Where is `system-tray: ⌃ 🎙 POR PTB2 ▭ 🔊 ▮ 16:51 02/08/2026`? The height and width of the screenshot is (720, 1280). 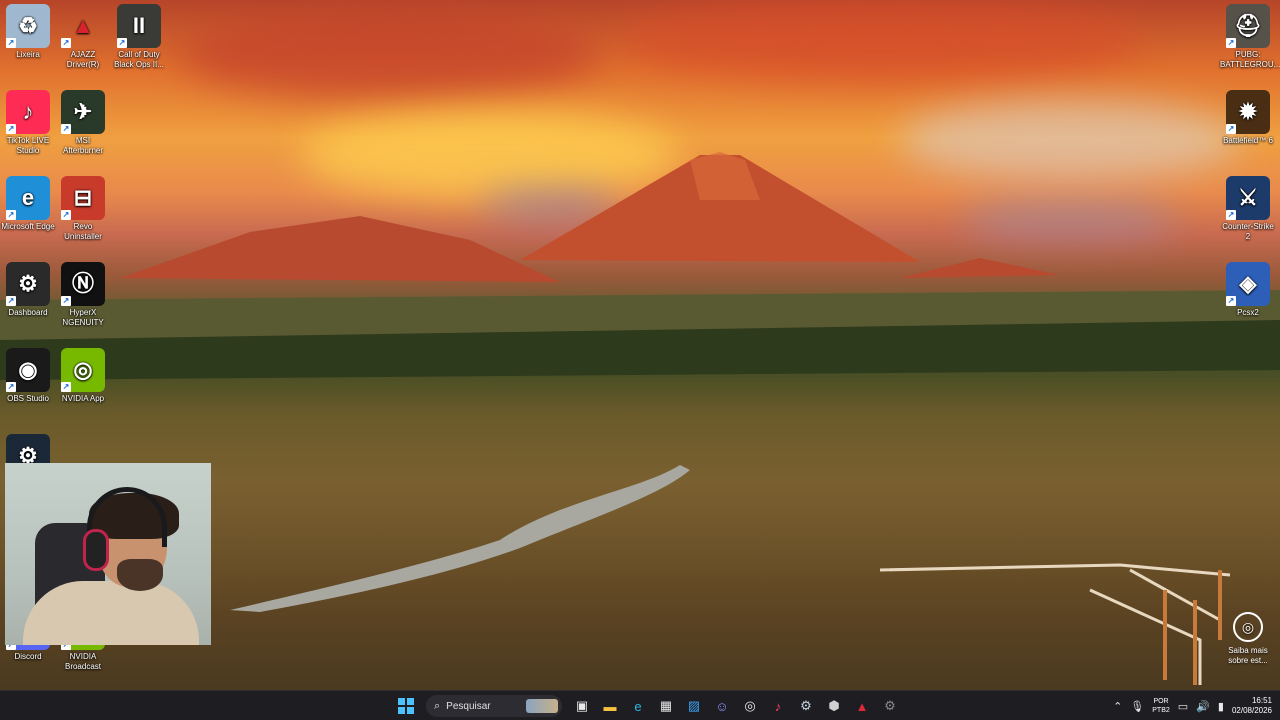
system-tray: ⌃ 🎙 POR PTB2 ▭ 🔊 ▮ 16:51 02/08/2026 is located at coordinates (1192, 705).